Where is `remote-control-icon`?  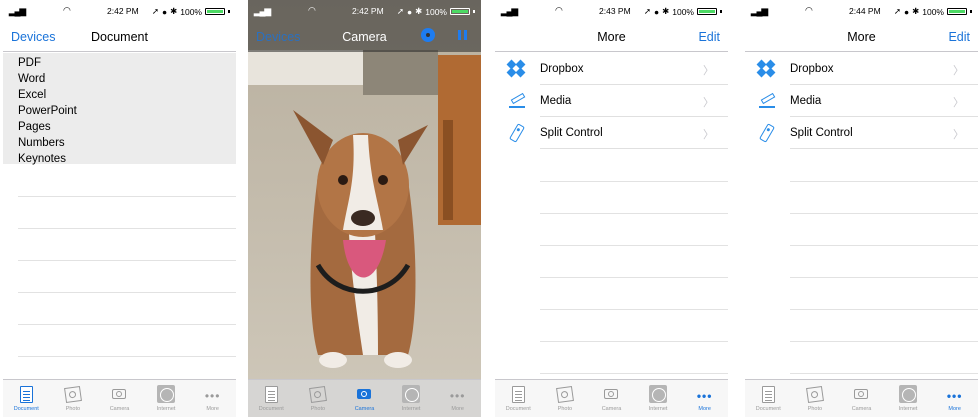
remote-control-icon is located at coordinates (517, 133).